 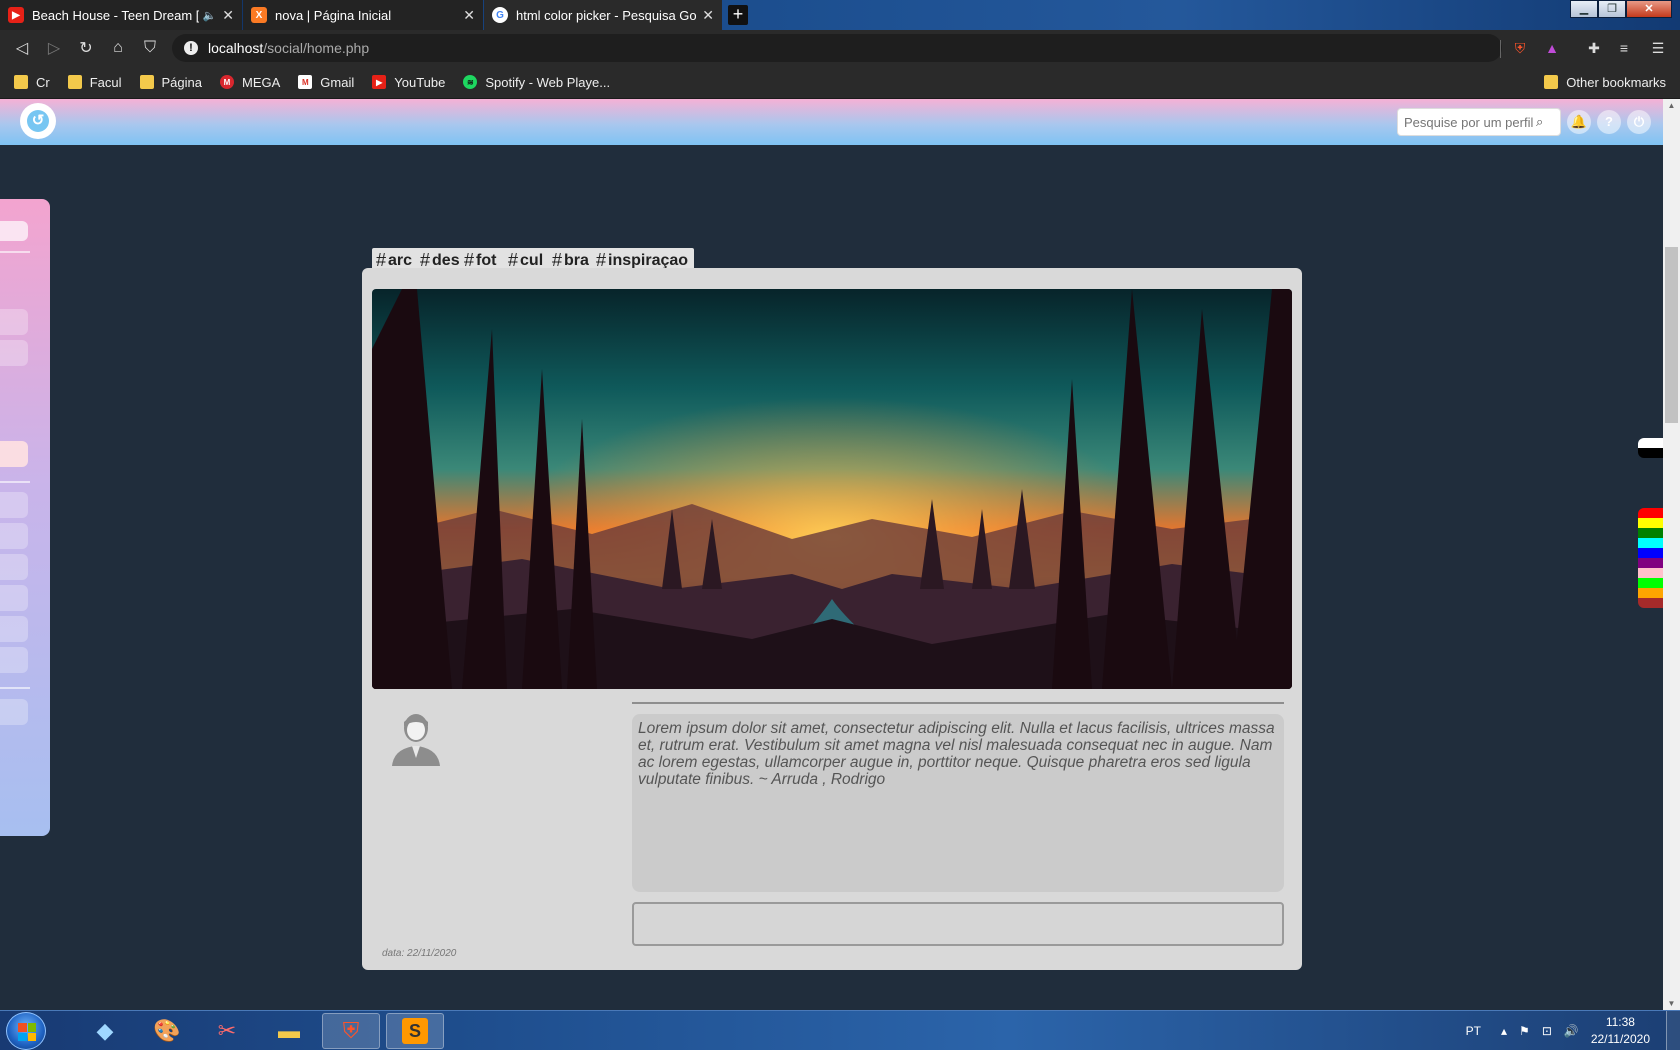 I want to click on page-scrollbar: ▲ ▼, so click(x=1671, y=554).